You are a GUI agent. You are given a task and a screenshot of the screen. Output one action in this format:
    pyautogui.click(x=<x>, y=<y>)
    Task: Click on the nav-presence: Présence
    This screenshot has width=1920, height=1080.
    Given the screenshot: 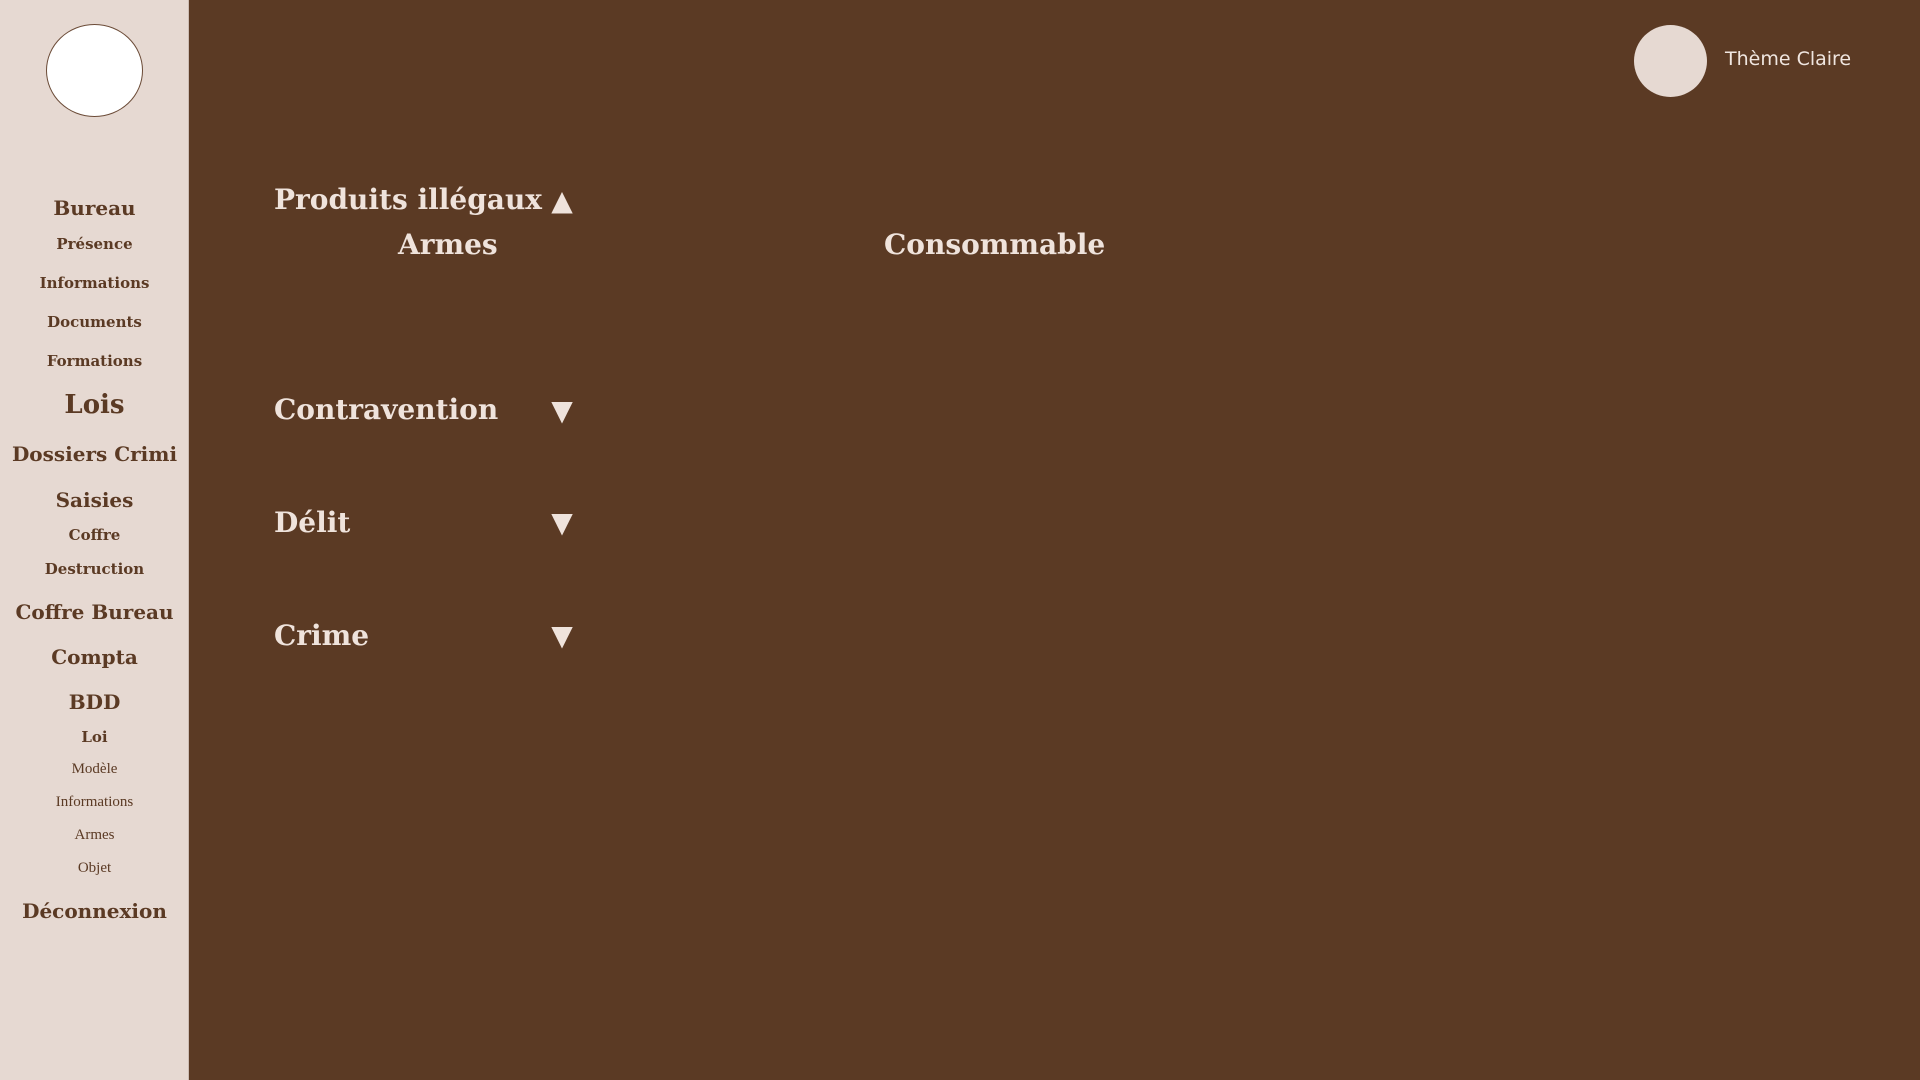 What is the action you would take?
    pyautogui.click(x=94, y=244)
    